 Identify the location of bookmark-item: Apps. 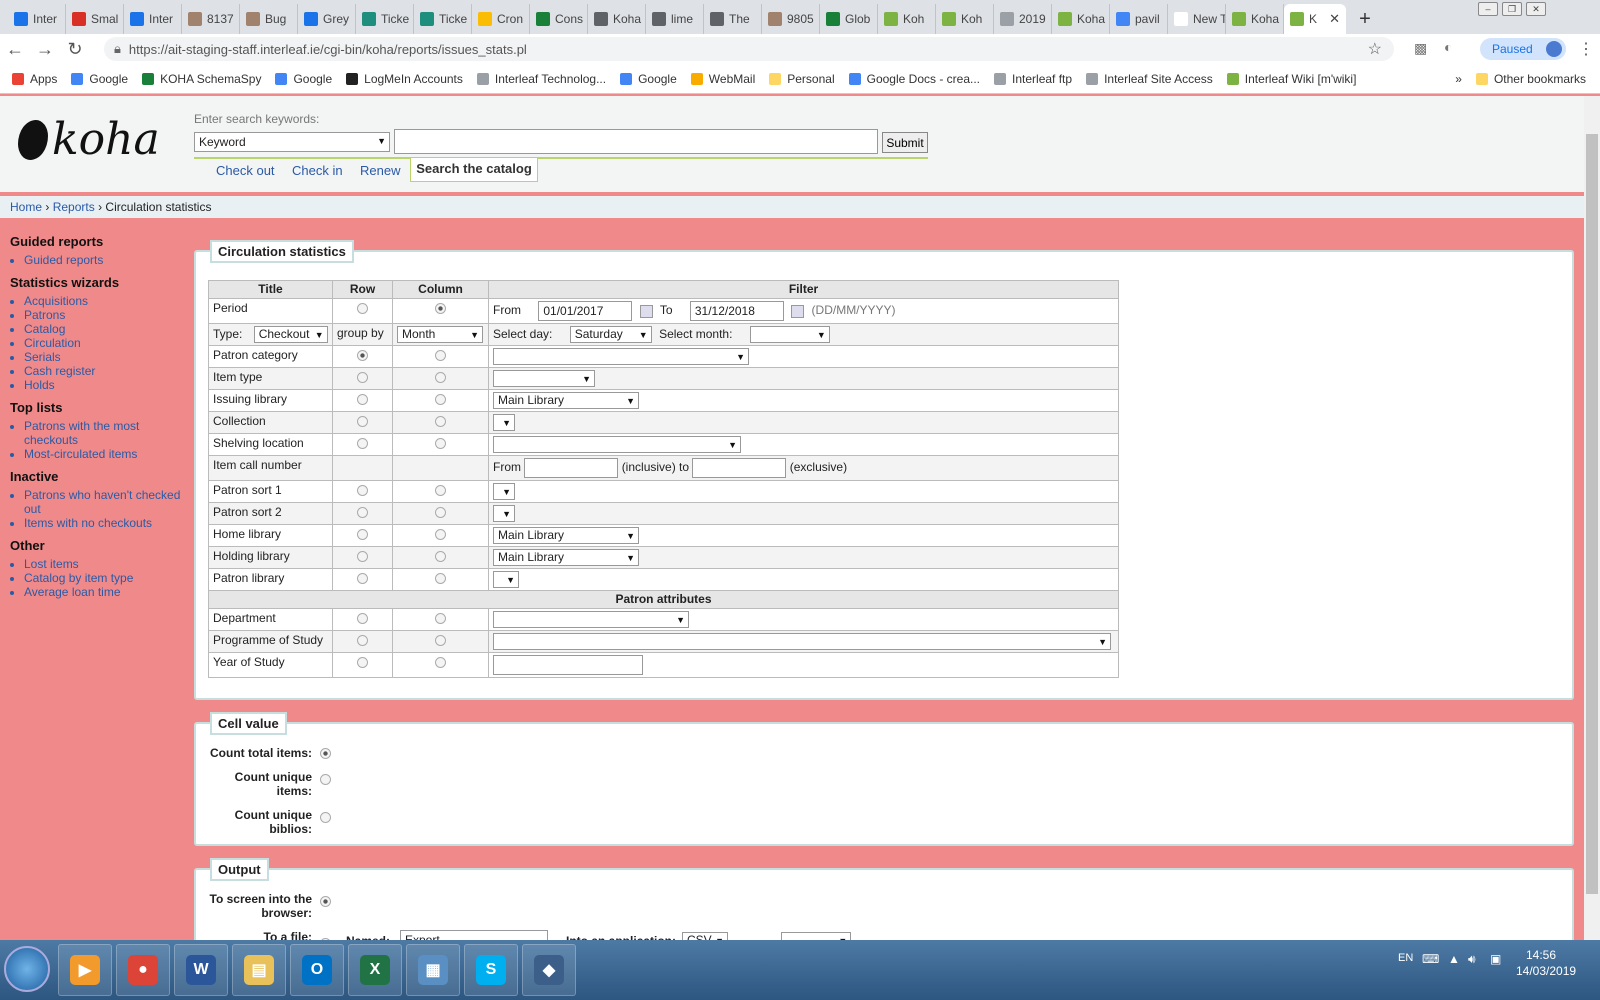
(34, 79).